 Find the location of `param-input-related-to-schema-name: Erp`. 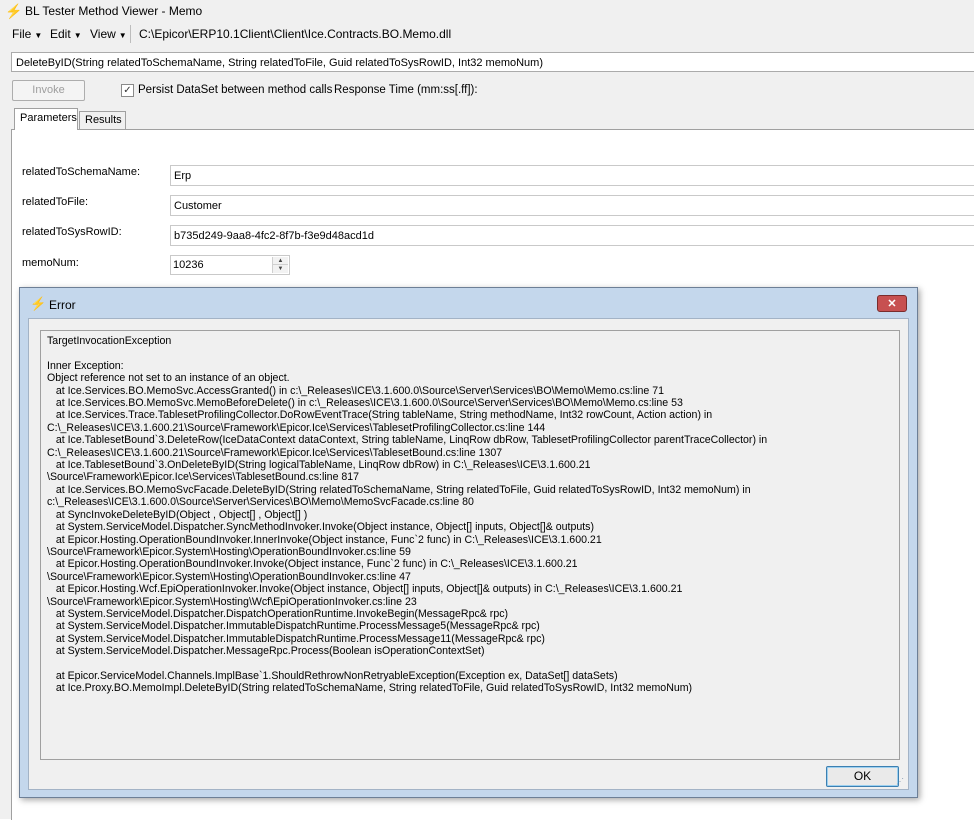

param-input-related-to-schema-name: Erp is located at coordinates (572, 175).